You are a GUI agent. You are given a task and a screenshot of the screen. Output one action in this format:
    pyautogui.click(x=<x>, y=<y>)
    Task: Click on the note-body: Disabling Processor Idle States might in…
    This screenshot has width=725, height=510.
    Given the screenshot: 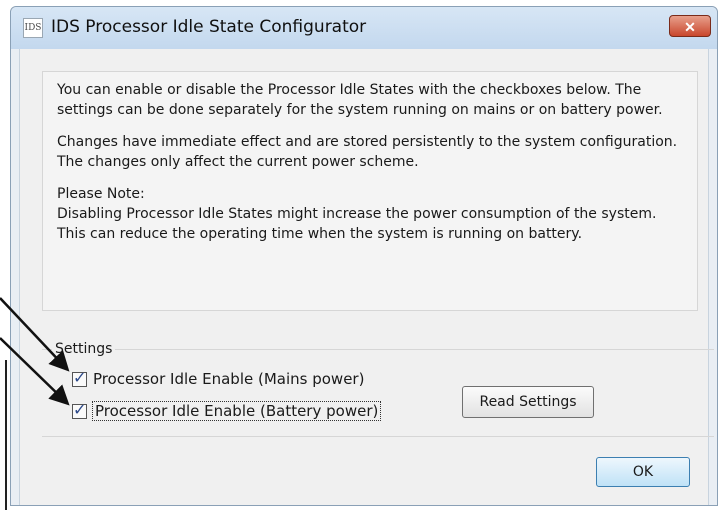 What is the action you would take?
    pyautogui.click(x=357, y=224)
    